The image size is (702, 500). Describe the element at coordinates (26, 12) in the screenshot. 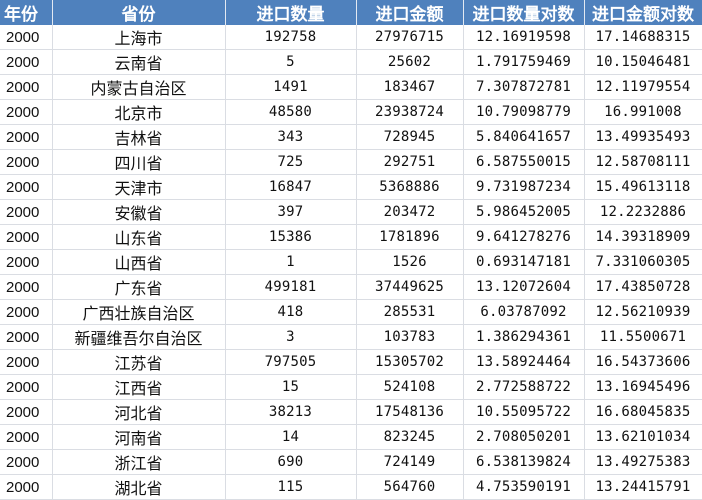

I see `header-year: 年份` at that location.